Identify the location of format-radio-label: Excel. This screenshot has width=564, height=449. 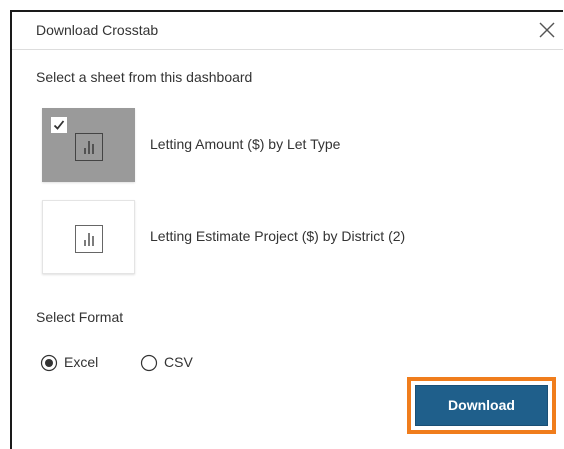
(81, 362).